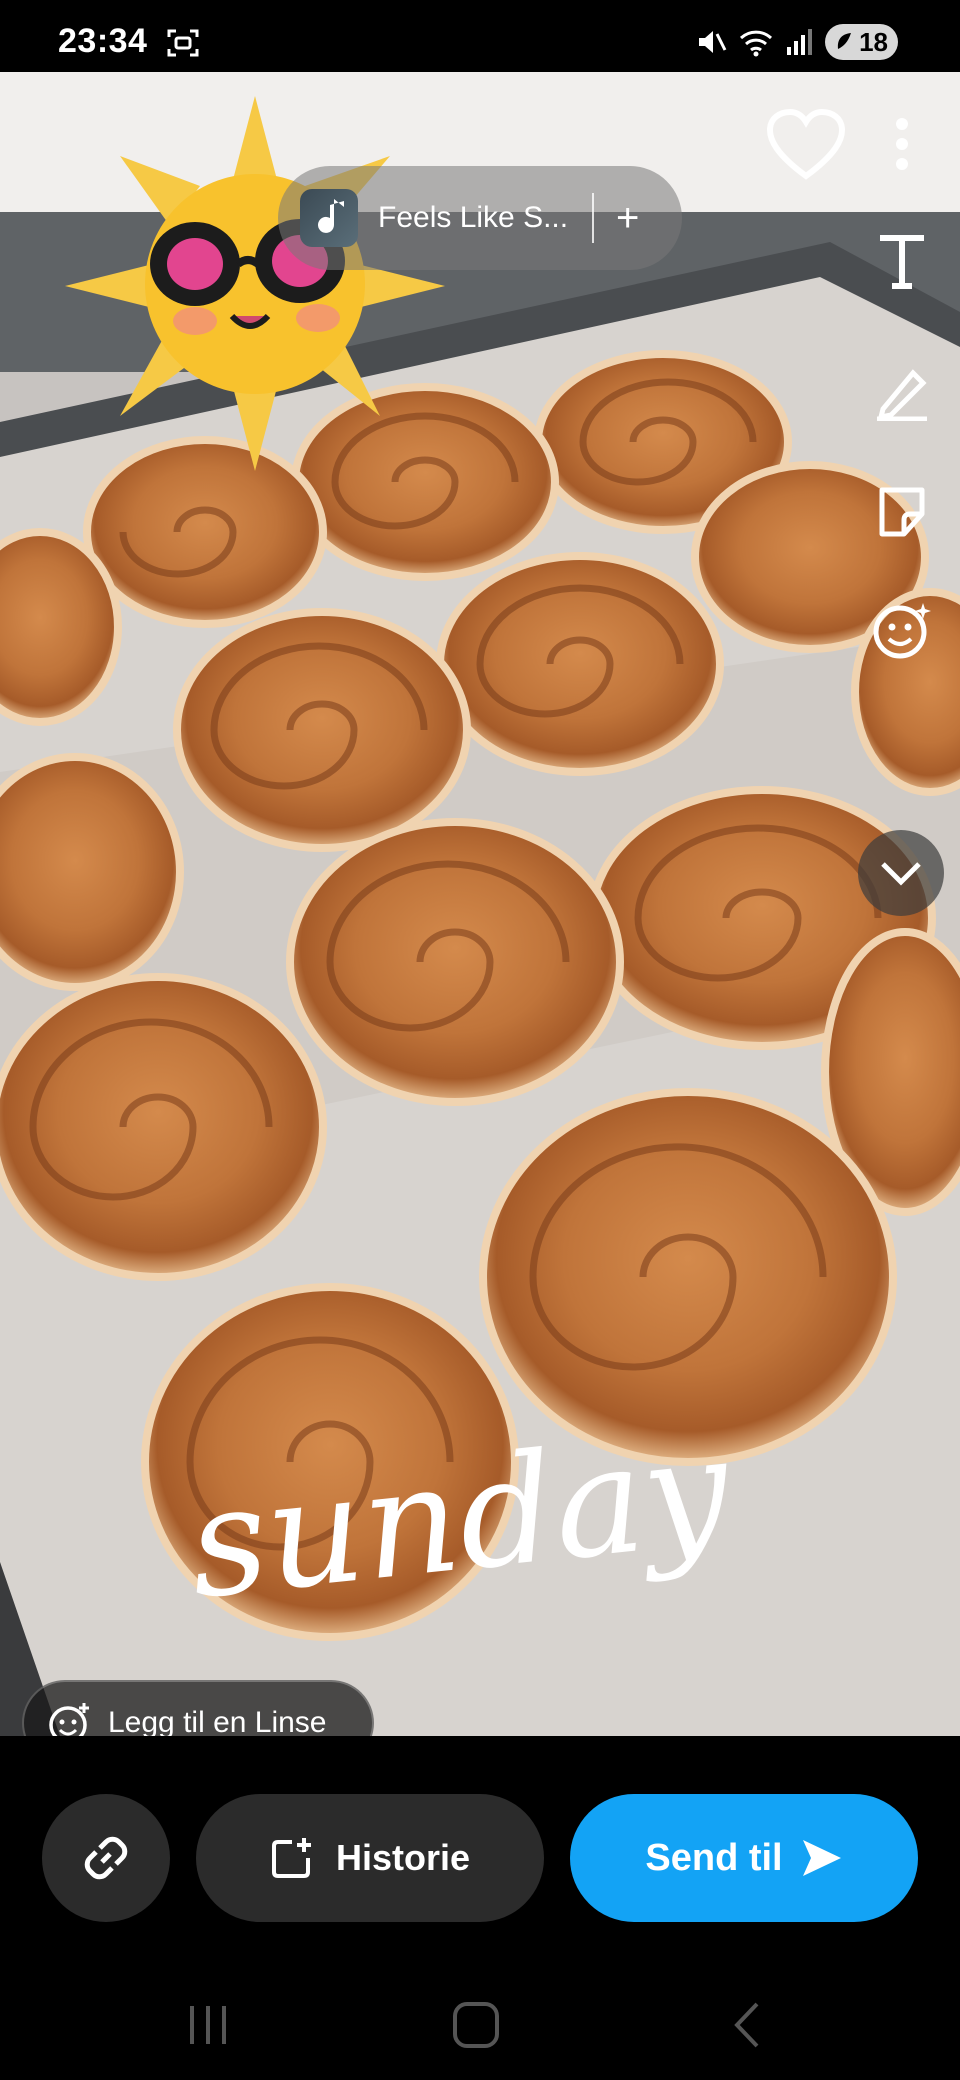  I want to click on wifi-icon, so click(756, 43).